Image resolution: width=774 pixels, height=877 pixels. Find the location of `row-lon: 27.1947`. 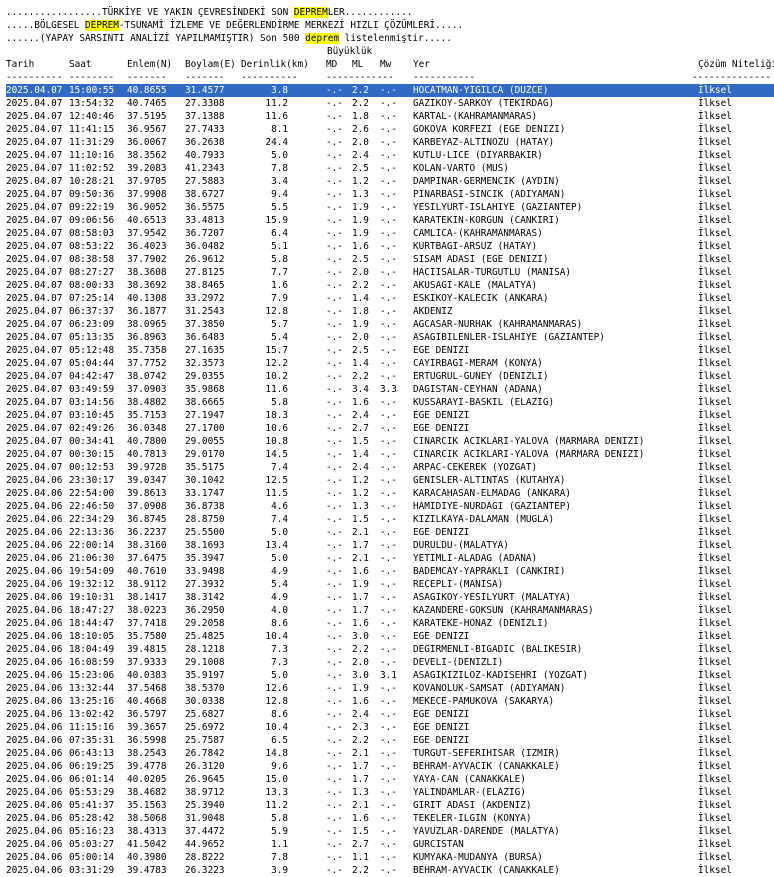

row-lon: 27.1947 is located at coordinates (205, 415).